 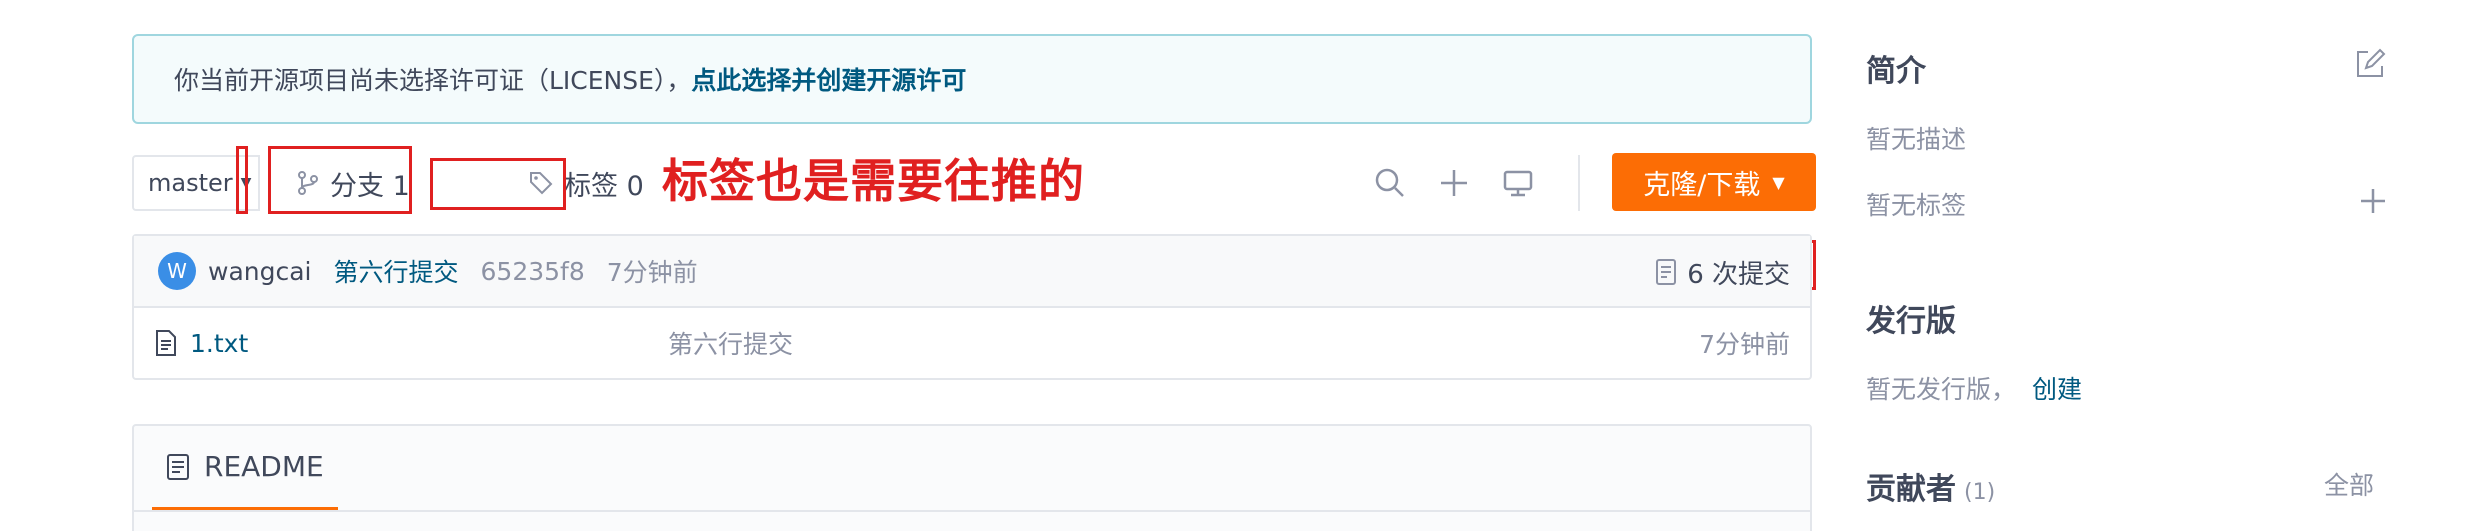 I want to click on branch-select-label: master, so click(x=190, y=183).